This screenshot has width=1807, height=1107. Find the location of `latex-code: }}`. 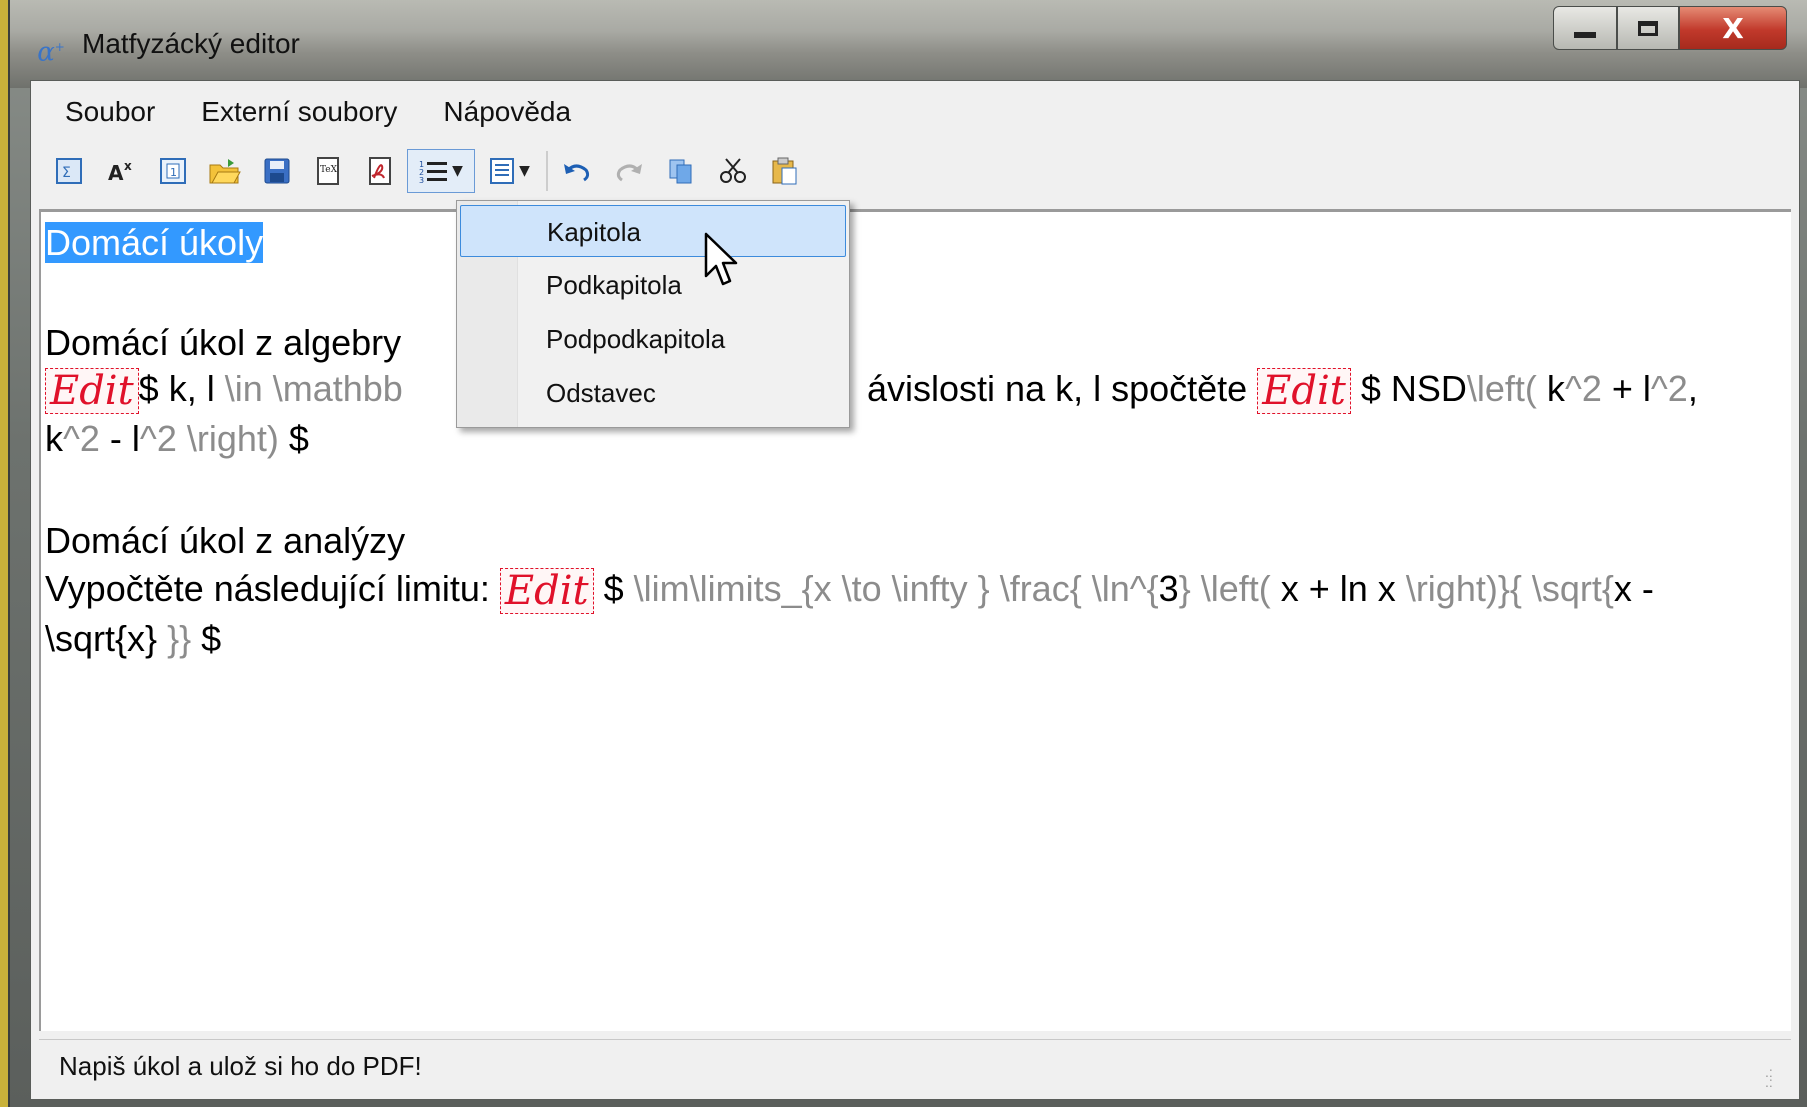

latex-code: }} is located at coordinates (174, 638).